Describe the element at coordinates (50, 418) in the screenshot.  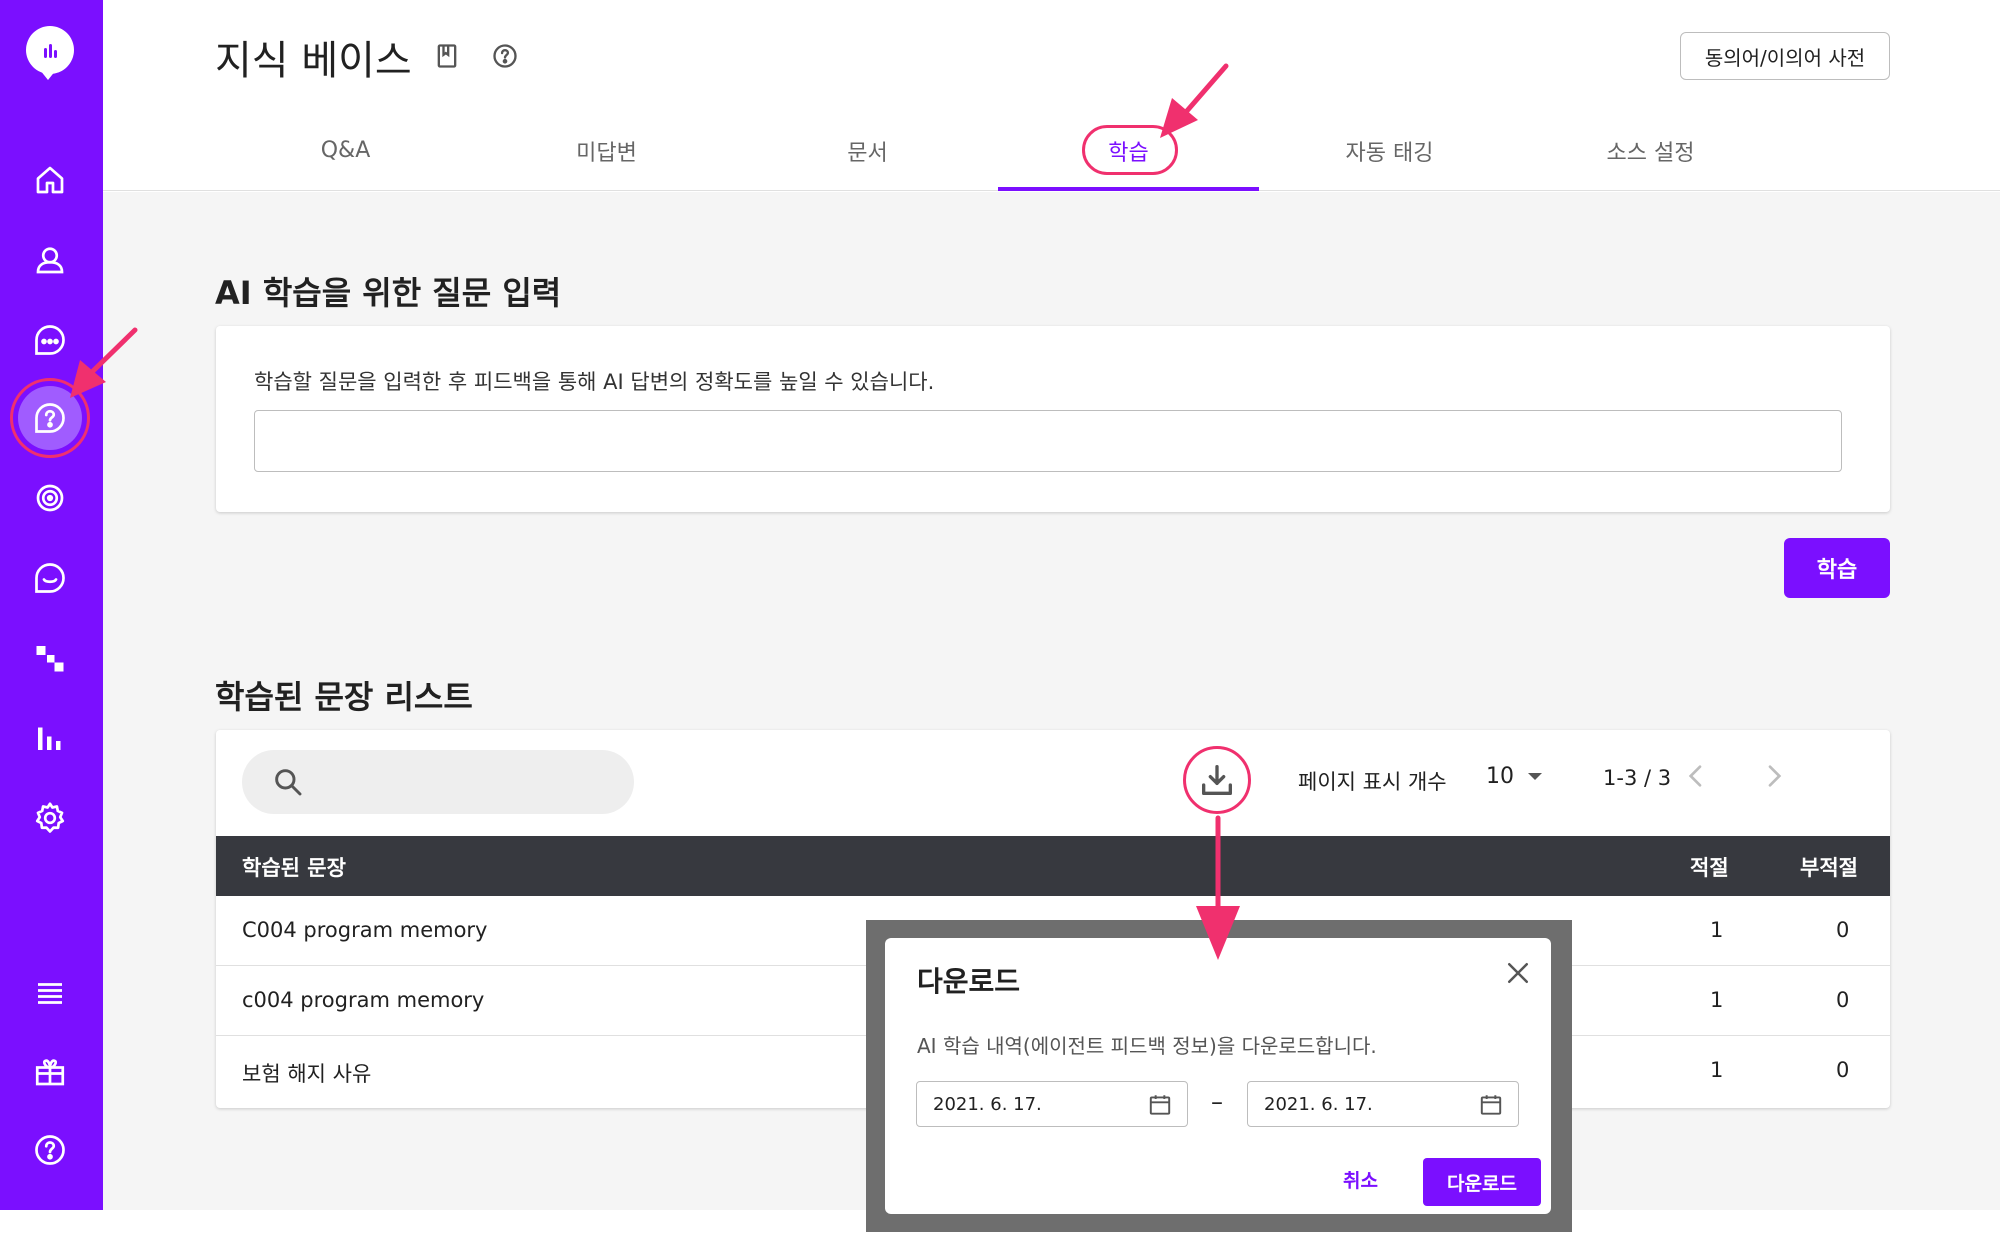
I see `sidebar-annotation-ring` at that location.